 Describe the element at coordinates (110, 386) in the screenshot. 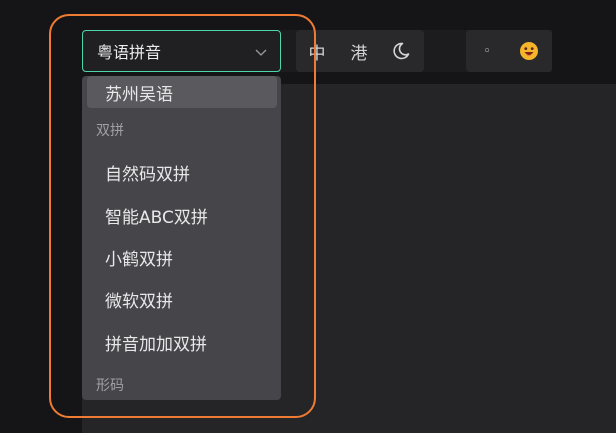

I see `dropdown-group-xingma: 形码` at that location.